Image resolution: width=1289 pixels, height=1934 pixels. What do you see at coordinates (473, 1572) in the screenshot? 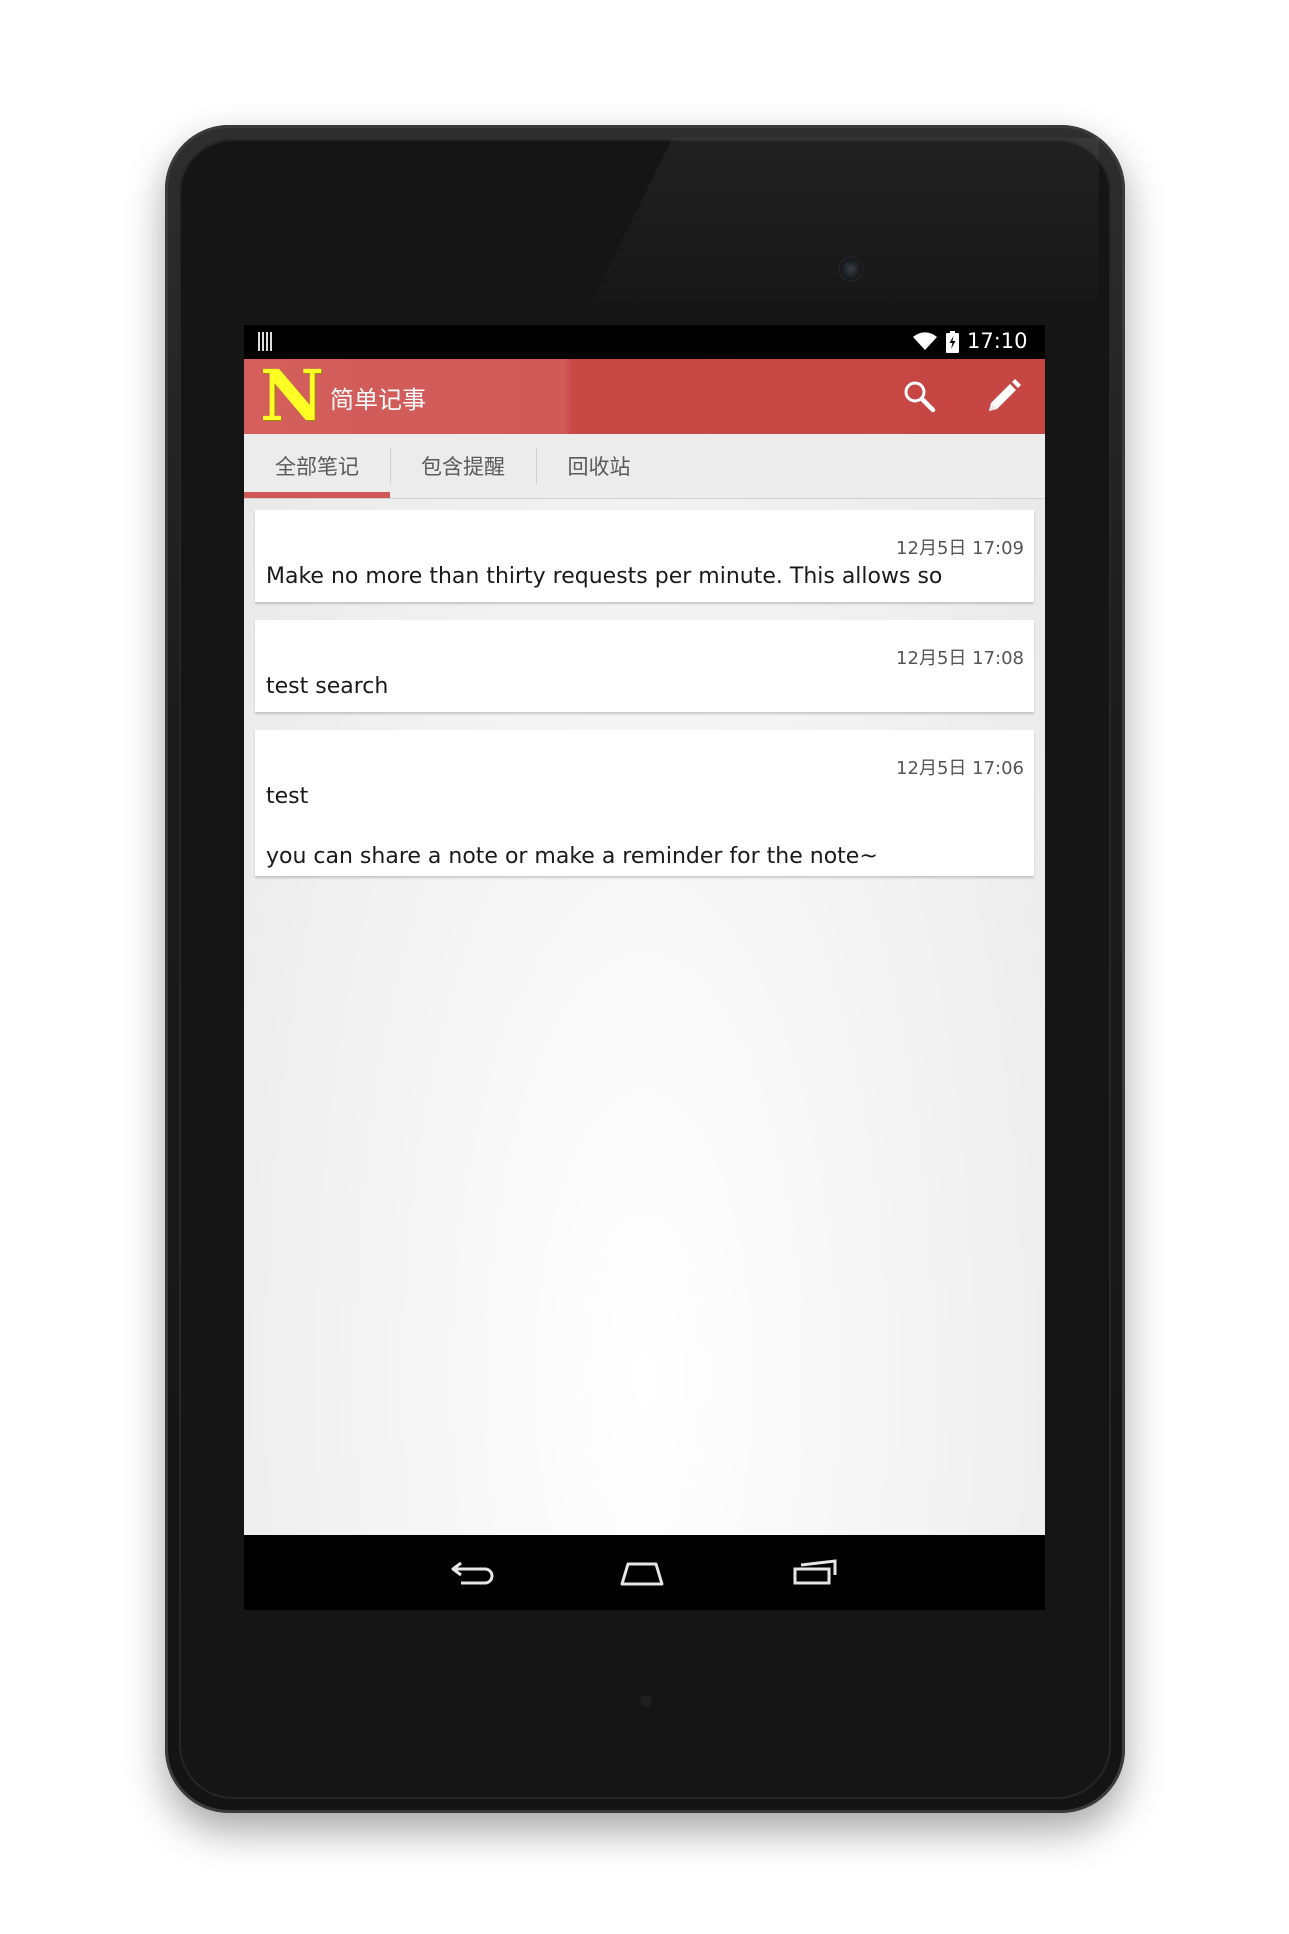
I see `back-icon` at bounding box center [473, 1572].